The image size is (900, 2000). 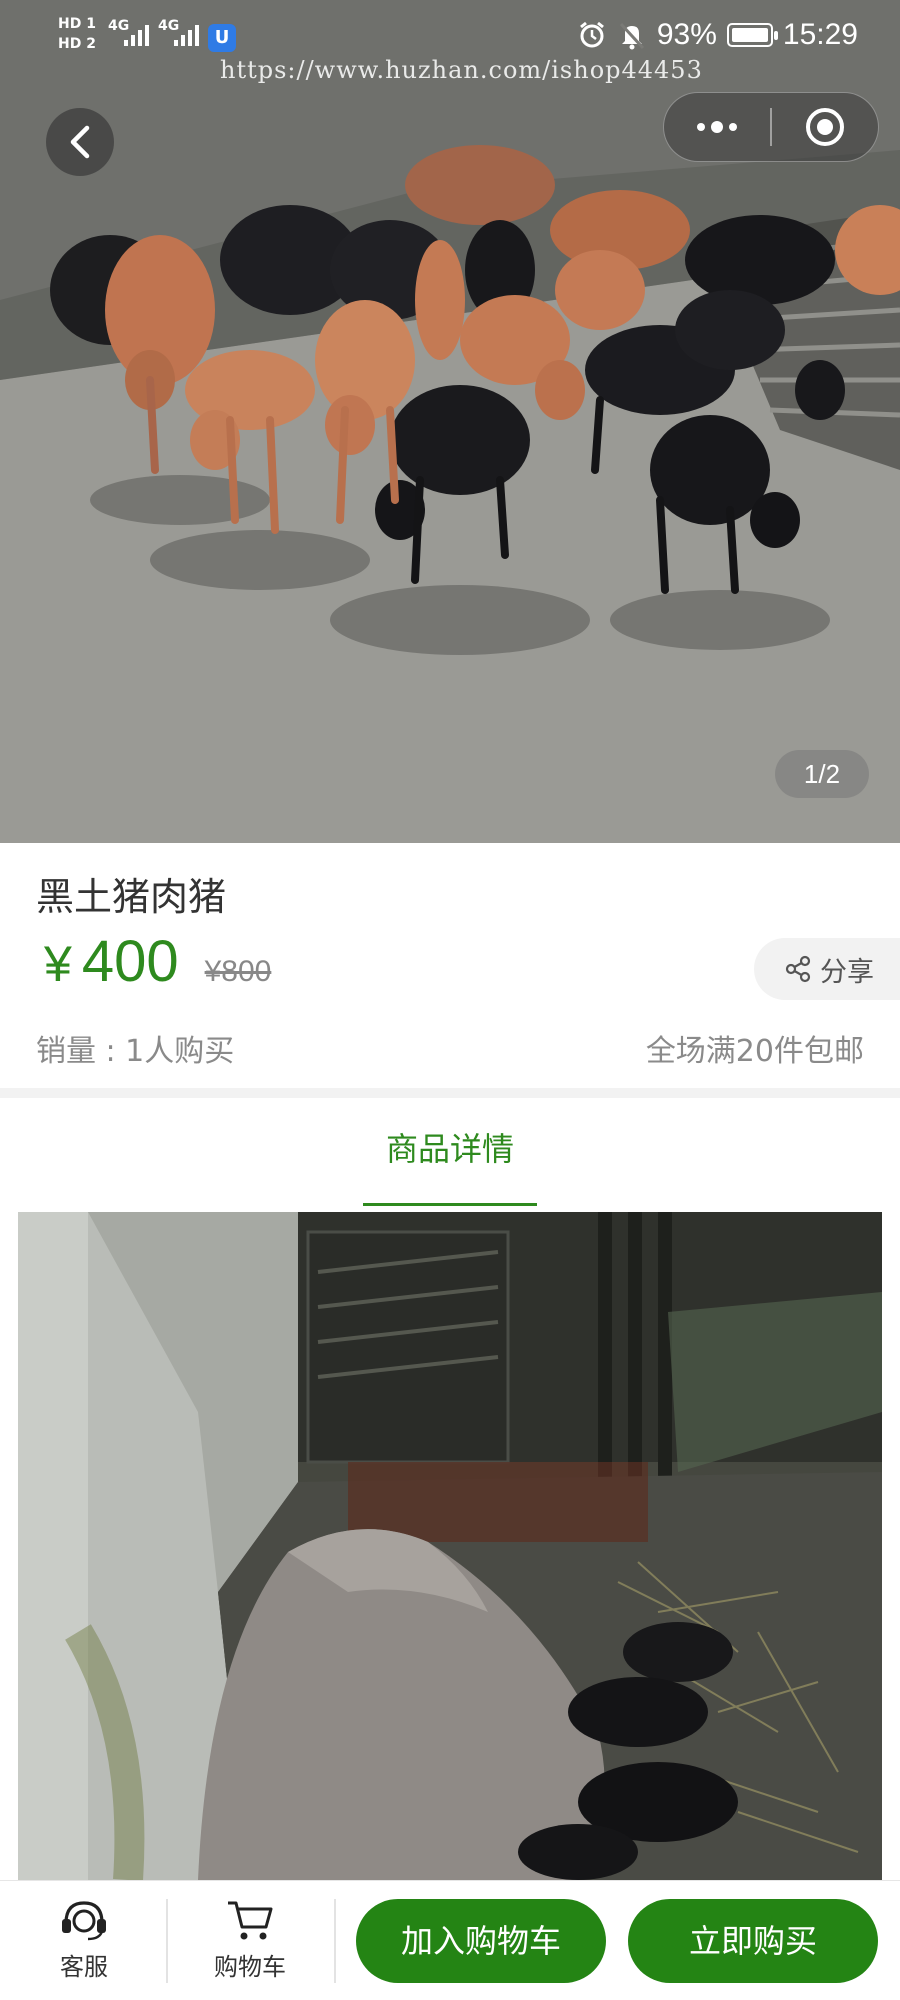 I want to click on cart-icon, so click(x=250, y=1920).